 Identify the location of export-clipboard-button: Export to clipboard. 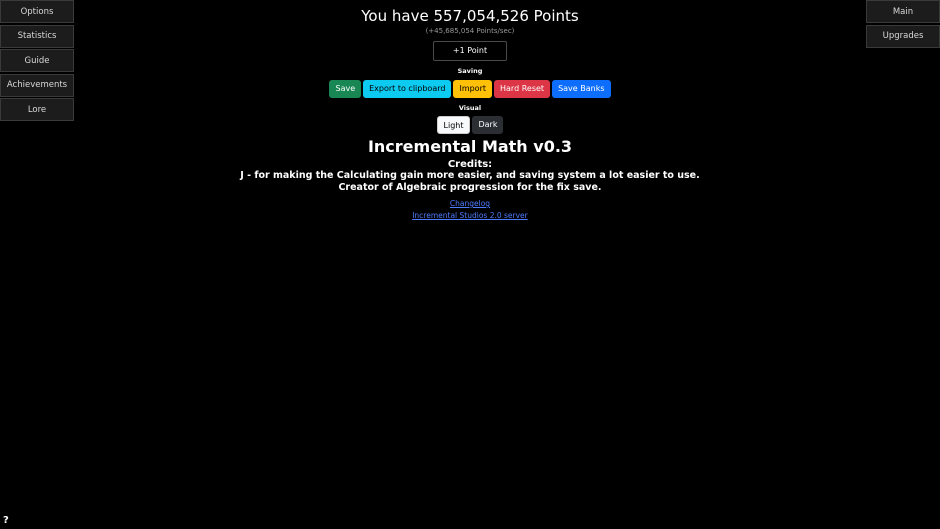
(407, 89).